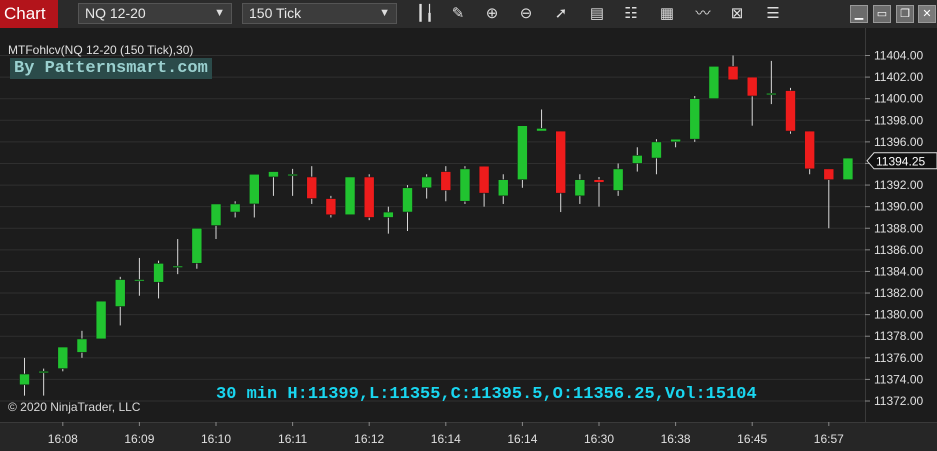 The width and height of the screenshot is (937, 451). Describe the element at coordinates (63, 439) in the screenshot. I see `x-tick-label: 16:08` at that location.